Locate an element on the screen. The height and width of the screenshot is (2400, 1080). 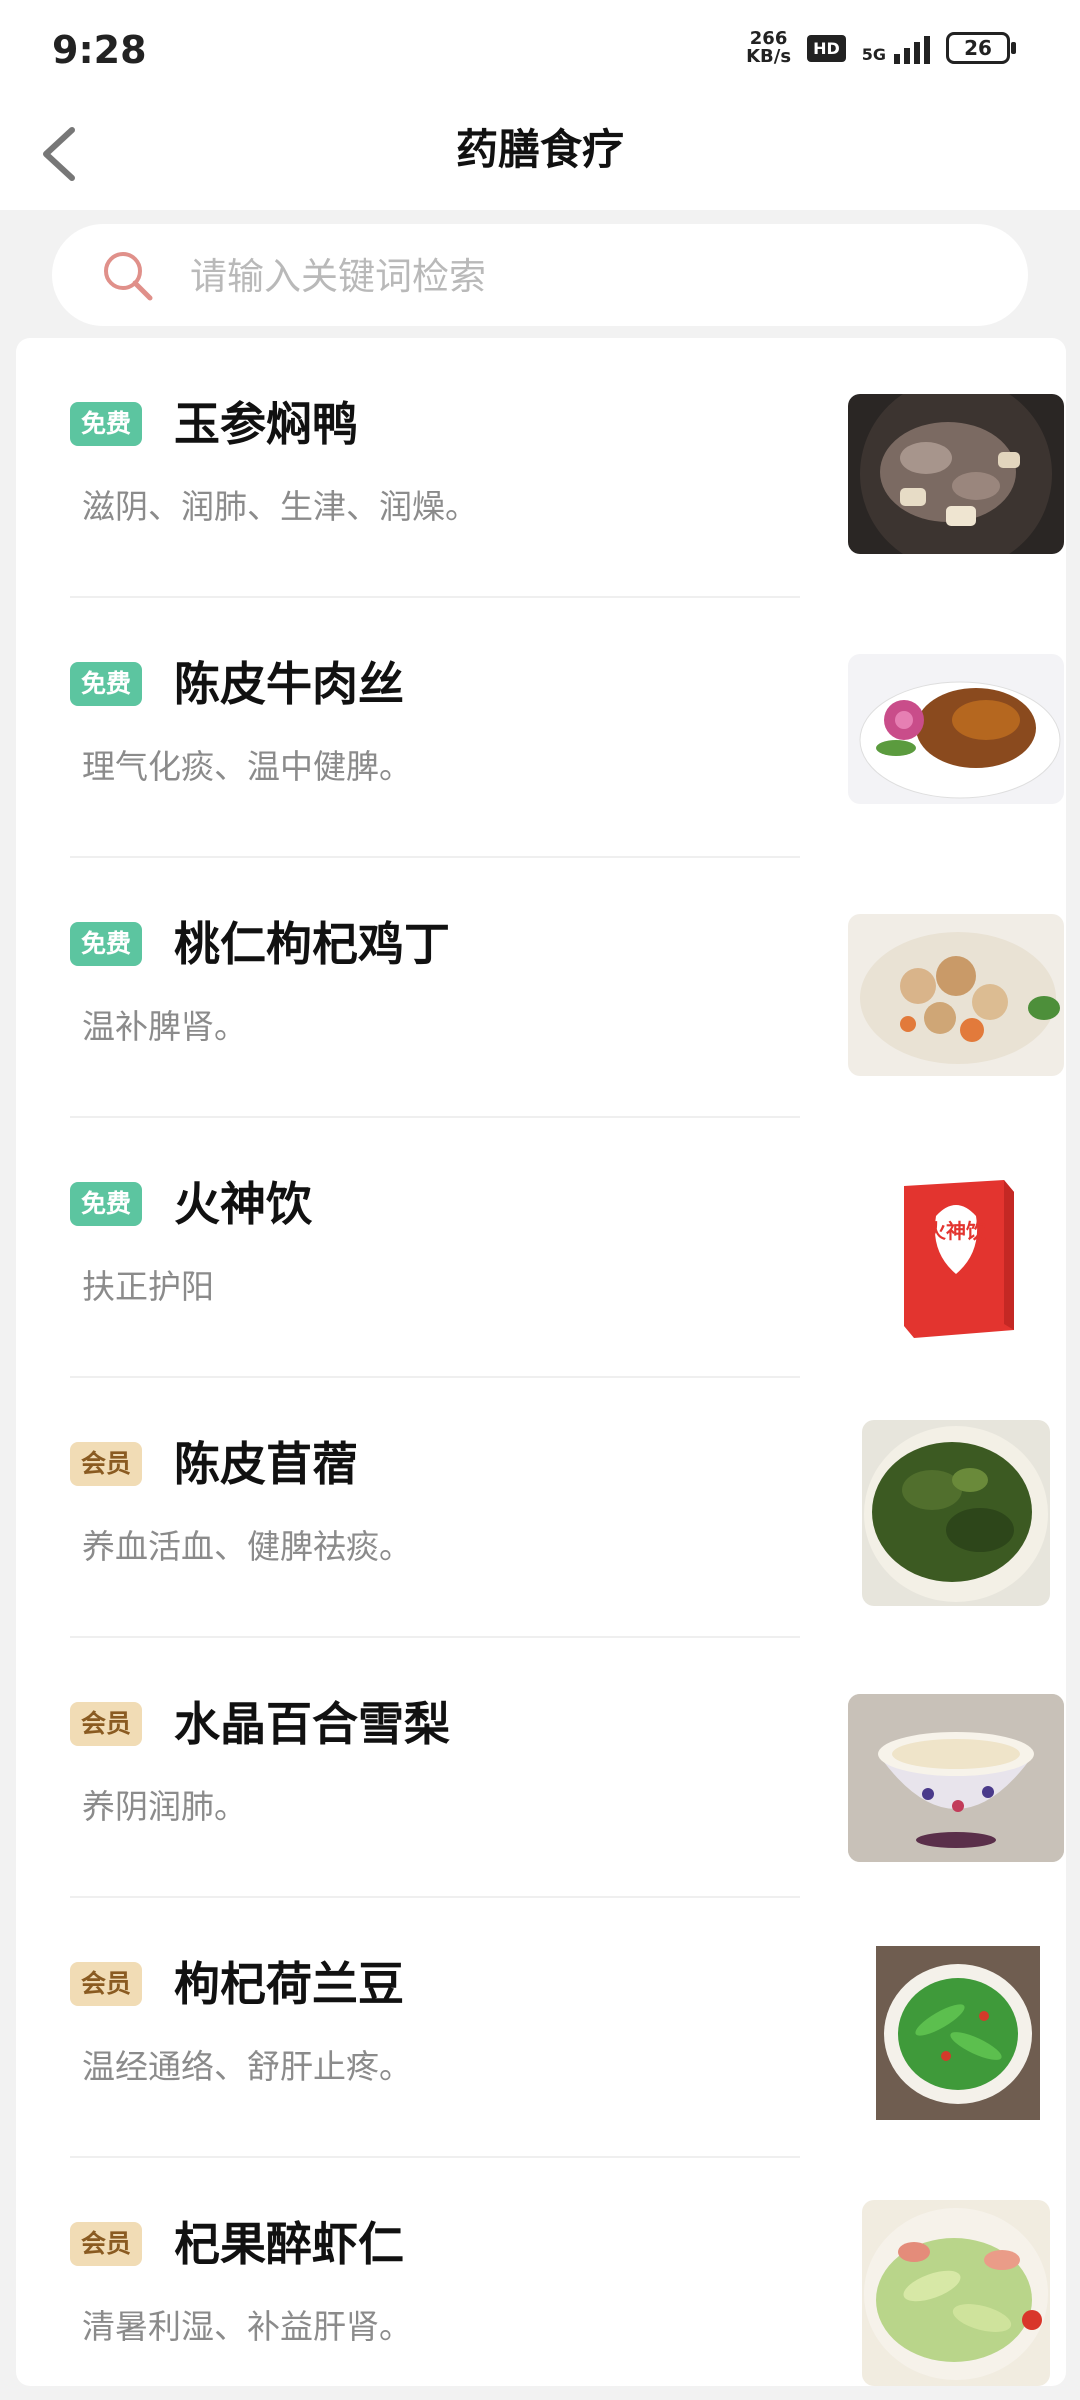
braised-duck-photo is located at coordinates (956, 474).